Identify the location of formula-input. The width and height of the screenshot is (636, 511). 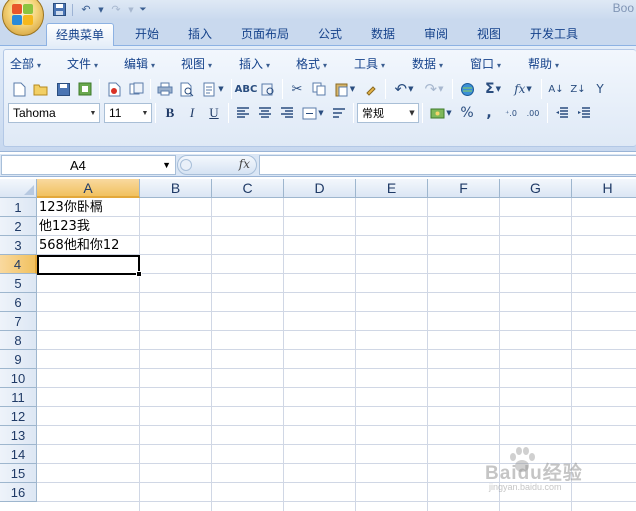
(447, 165).